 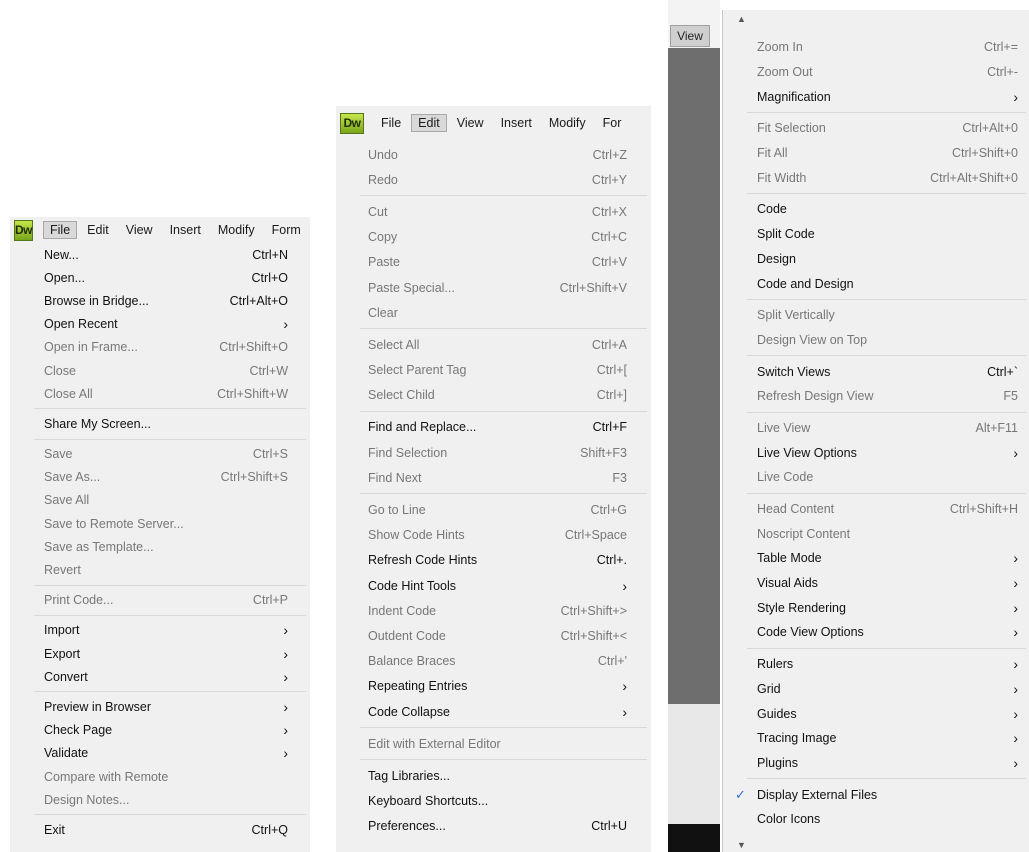 What do you see at coordinates (690, 36) in the screenshot?
I see `view-menubar-item: View` at bounding box center [690, 36].